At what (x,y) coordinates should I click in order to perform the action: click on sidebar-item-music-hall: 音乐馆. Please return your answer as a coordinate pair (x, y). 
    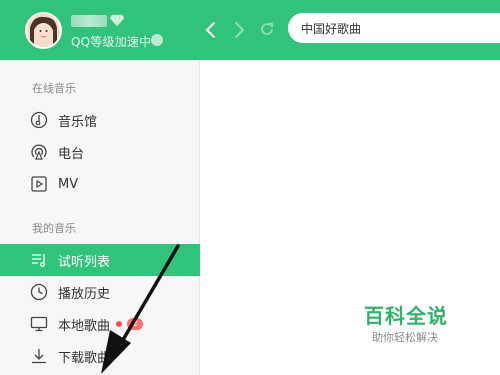
    Looking at the image, I should click on (100, 120).